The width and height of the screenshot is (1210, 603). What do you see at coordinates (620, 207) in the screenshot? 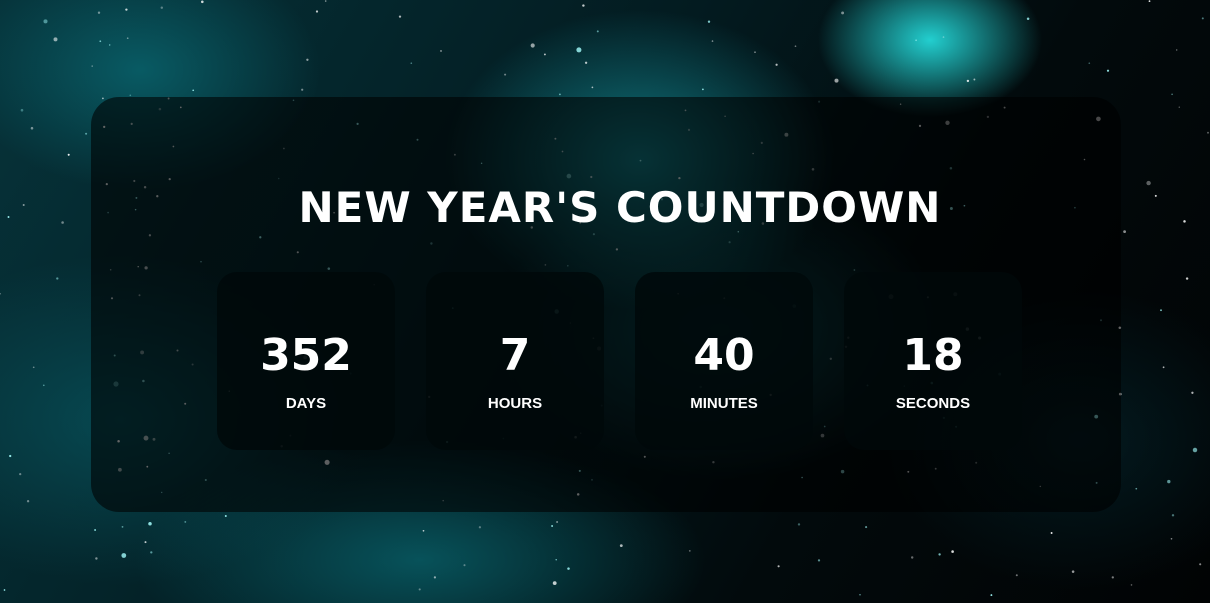
I see `page-title: NEW YEAR'S COUNTDOWN` at bounding box center [620, 207].